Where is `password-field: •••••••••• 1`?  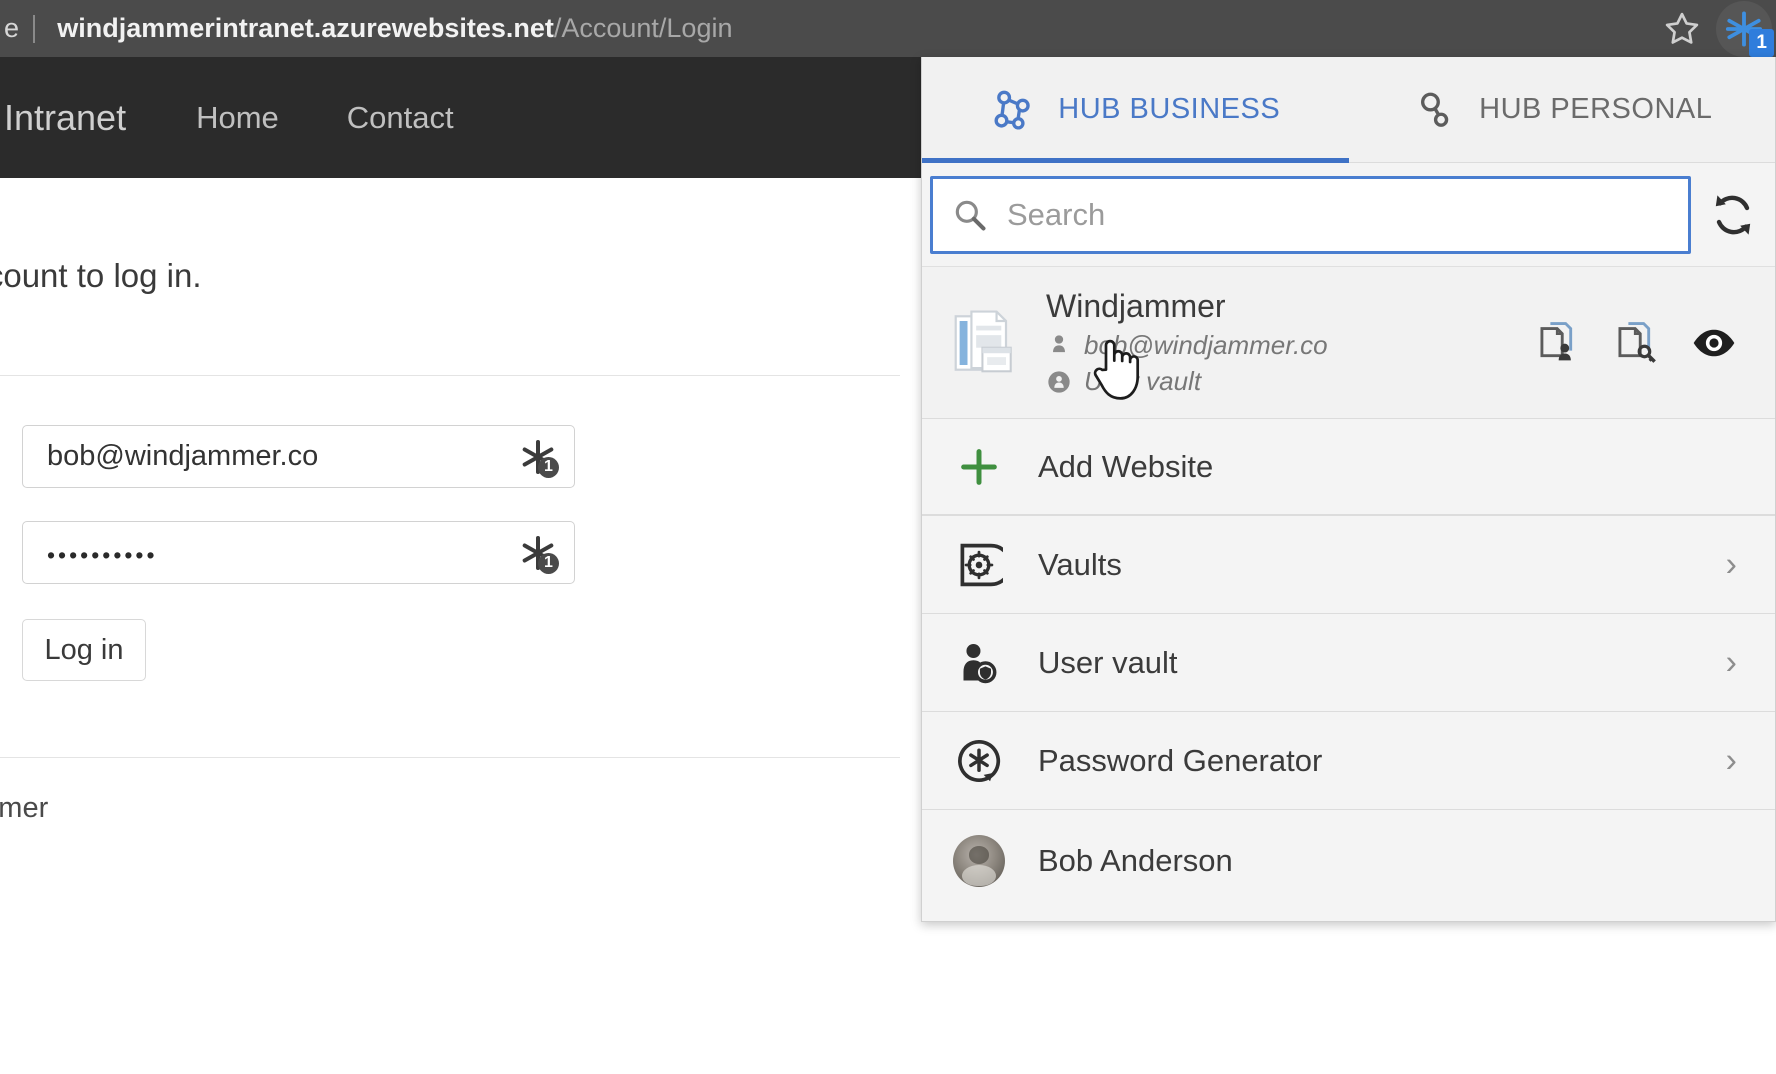 password-field: •••••••••• 1 is located at coordinates (298, 552).